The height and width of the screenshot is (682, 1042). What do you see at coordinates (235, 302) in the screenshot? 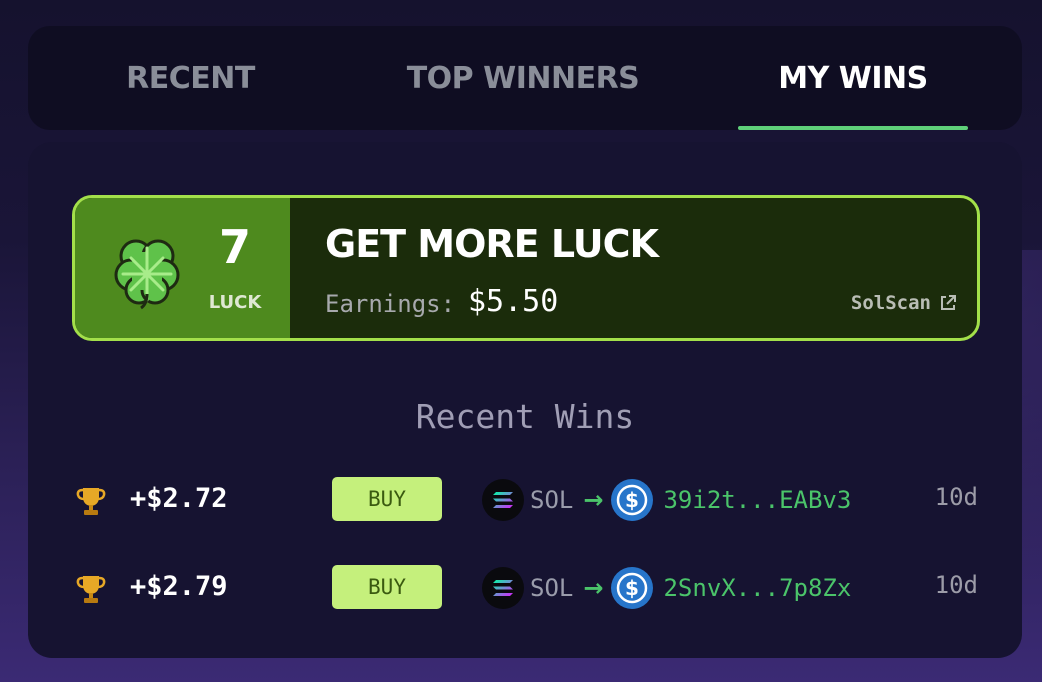
I see `luck-label: LUCK` at bounding box center [235, 302].